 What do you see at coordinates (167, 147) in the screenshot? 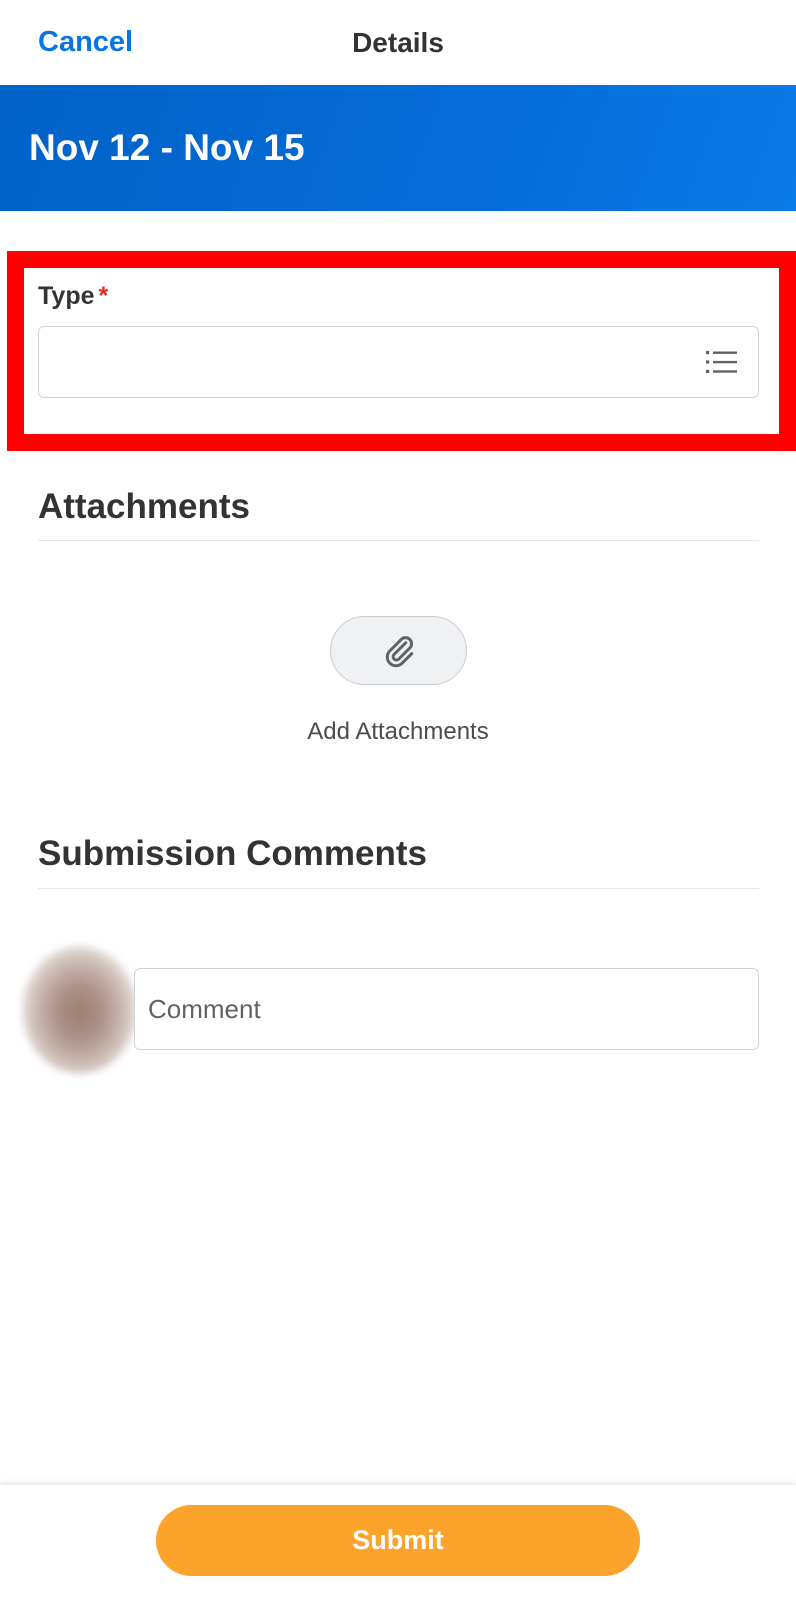
I see `date-range-title: Nov 12 - Nov 15` at bounding box center [167, 147].